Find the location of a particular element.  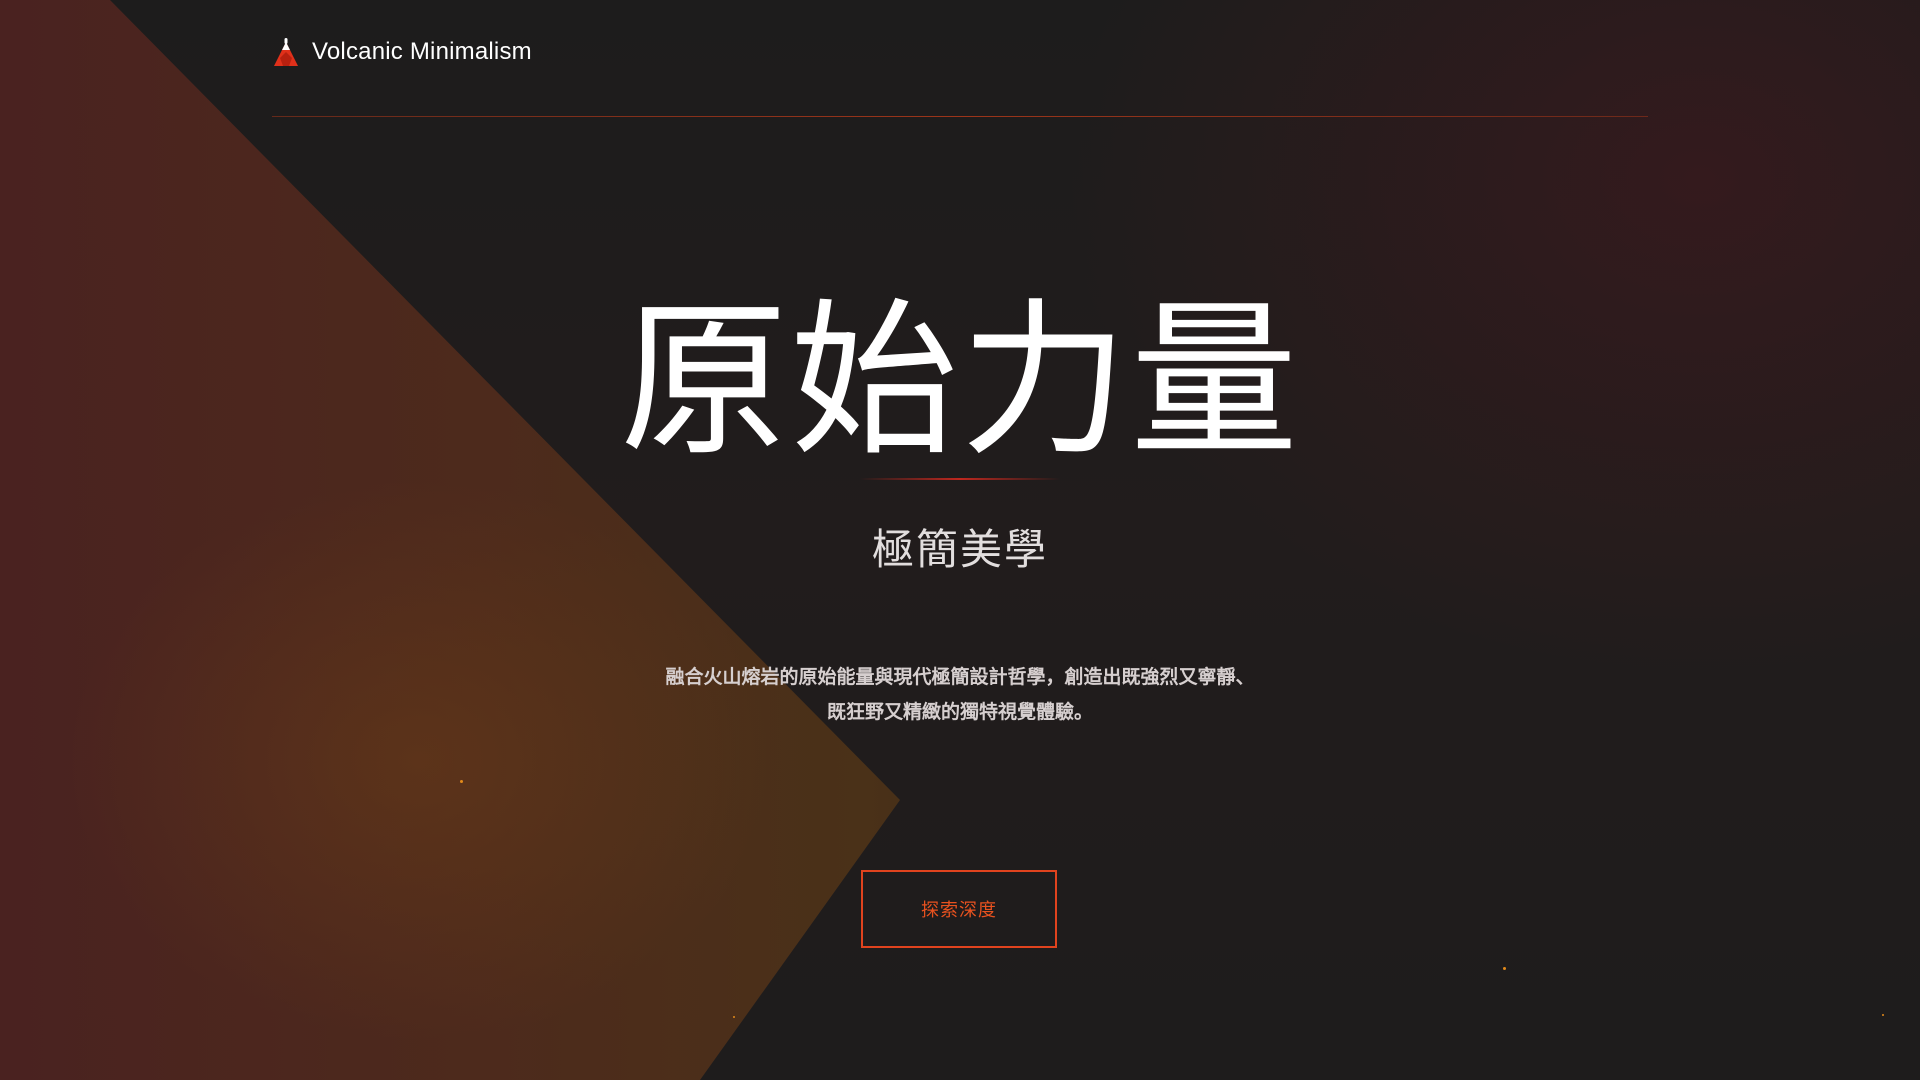

hero-title: 原始力量 is located at coordinates (960, 381).